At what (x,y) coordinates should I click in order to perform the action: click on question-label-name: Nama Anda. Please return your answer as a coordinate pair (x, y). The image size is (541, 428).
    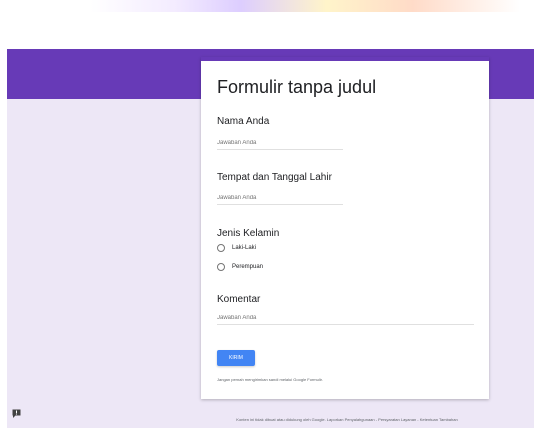
    Looking at the image, I should click on (243, 121).